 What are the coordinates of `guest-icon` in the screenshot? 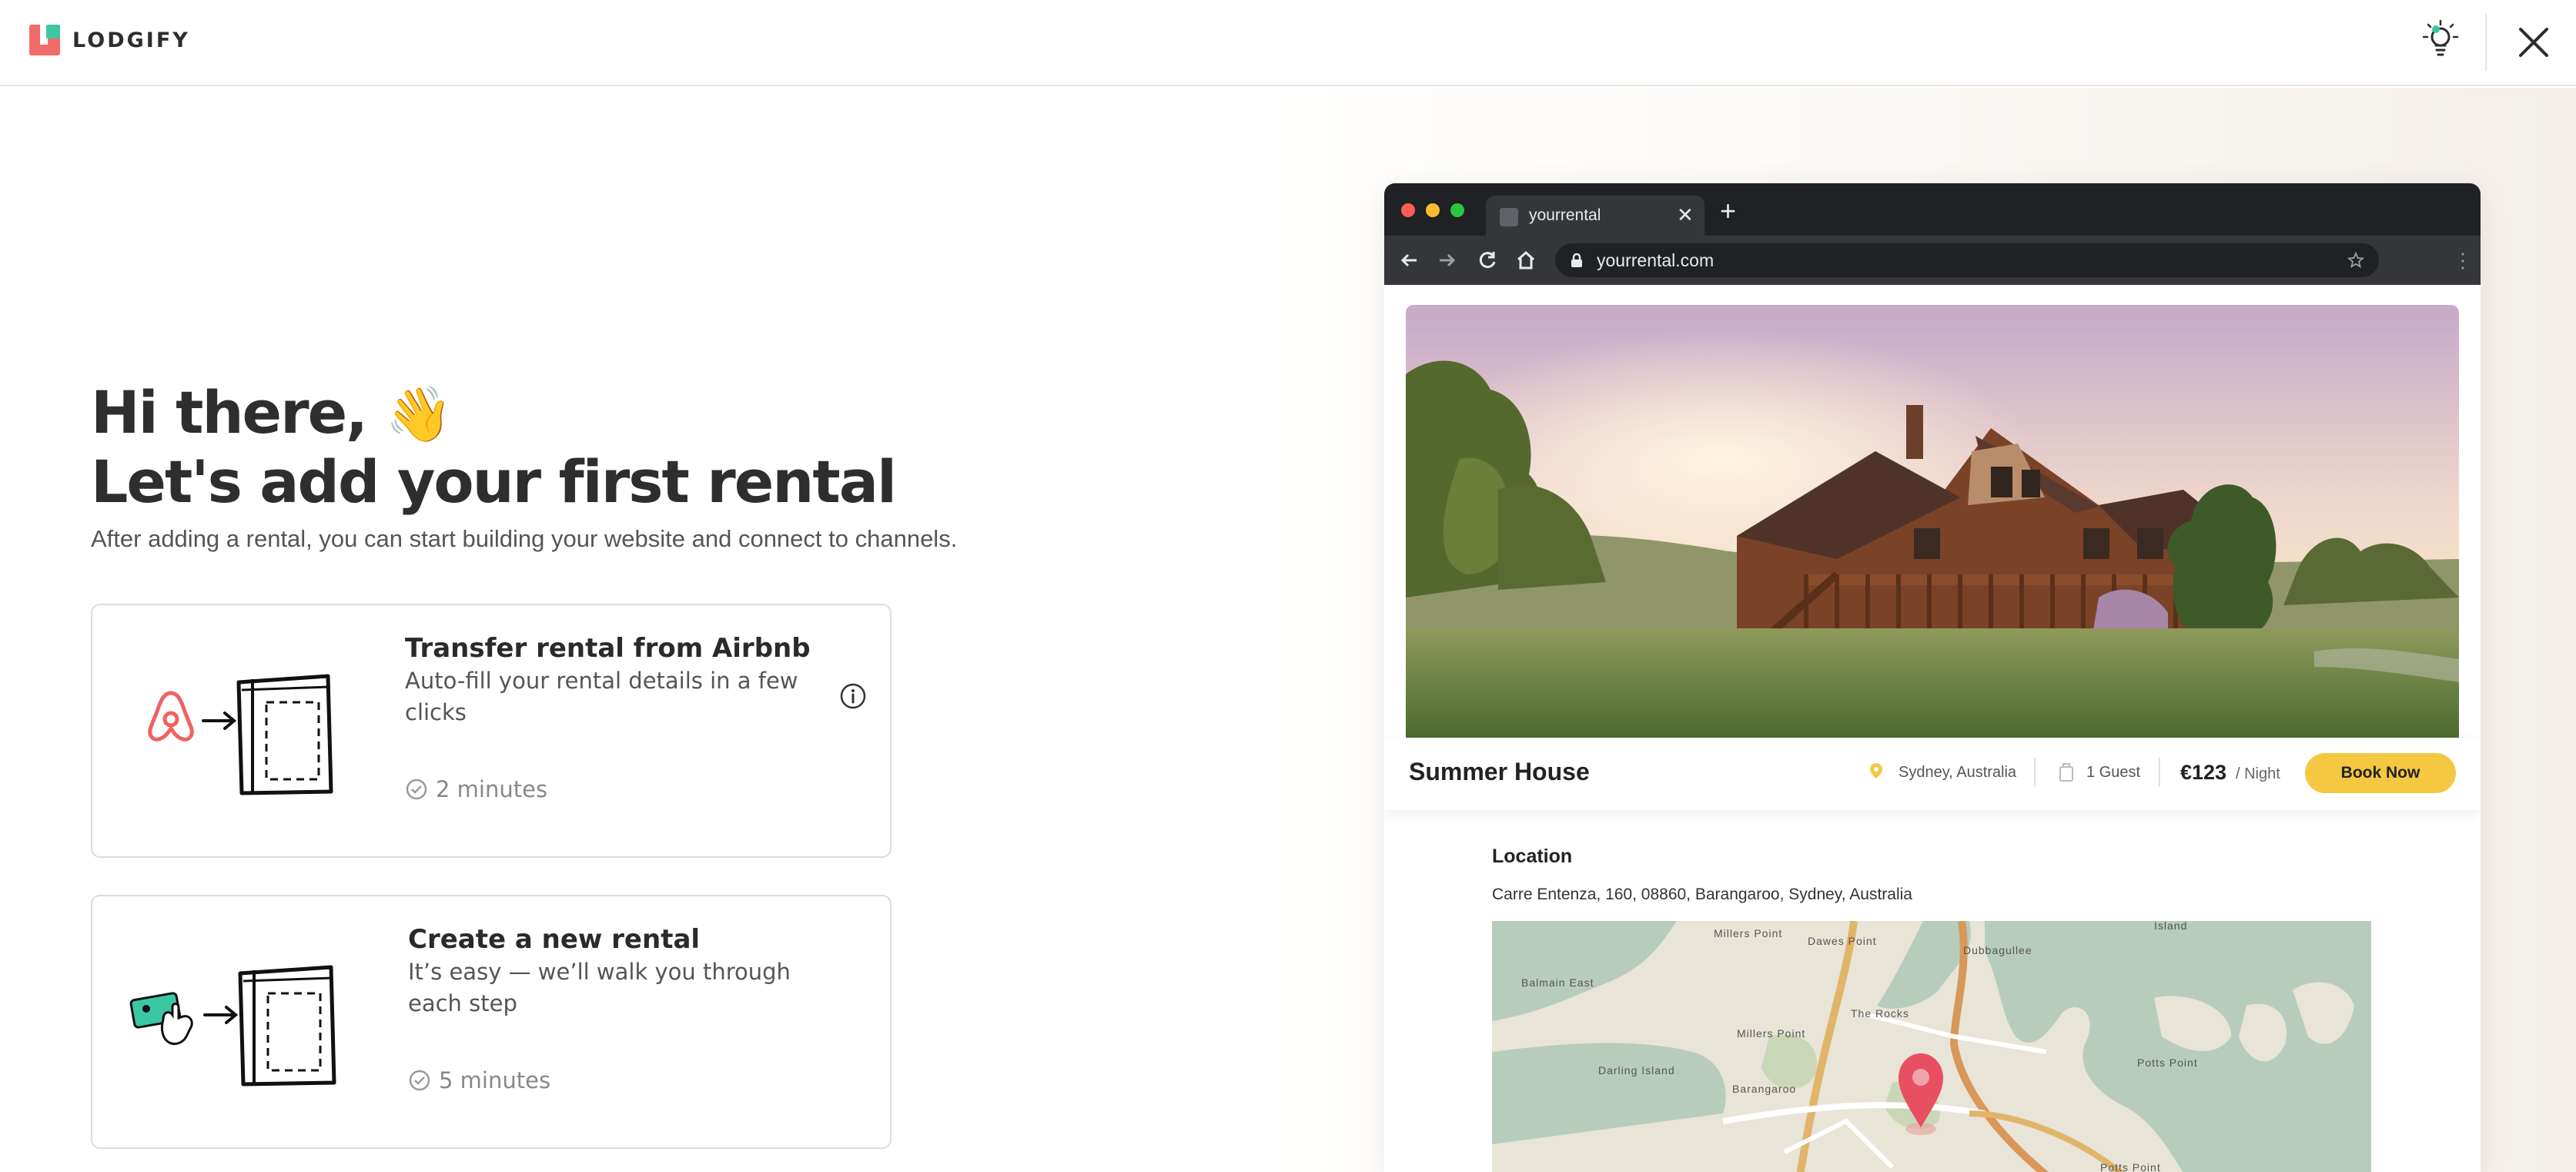 It's located at (2066, 772).